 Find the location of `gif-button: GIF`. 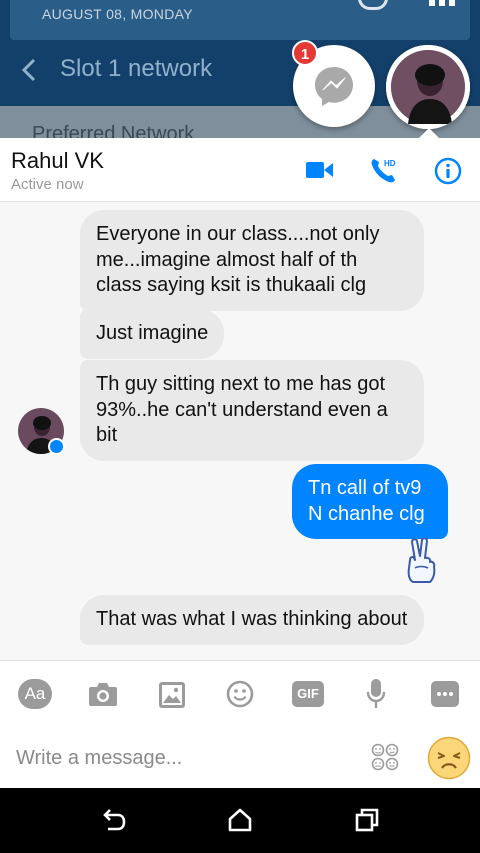

gif-button: GIF is located at coordinates (308, 694).